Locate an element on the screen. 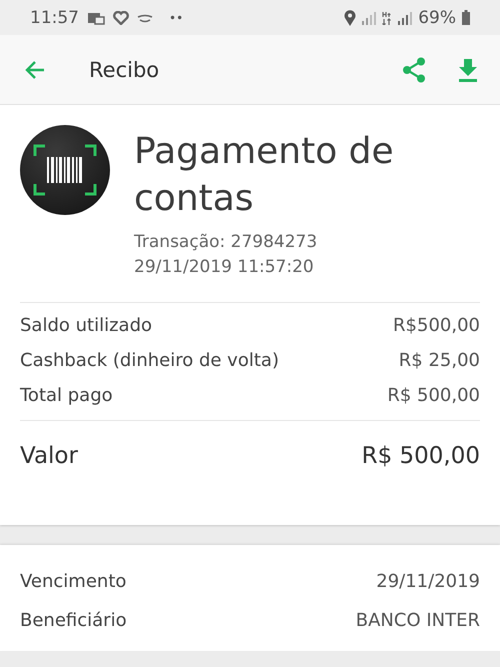 The height and width of the screenshot is (667, 500). transaction-datetime: 29/11/2019 11:57:20 is located at coordinates (224, 267).